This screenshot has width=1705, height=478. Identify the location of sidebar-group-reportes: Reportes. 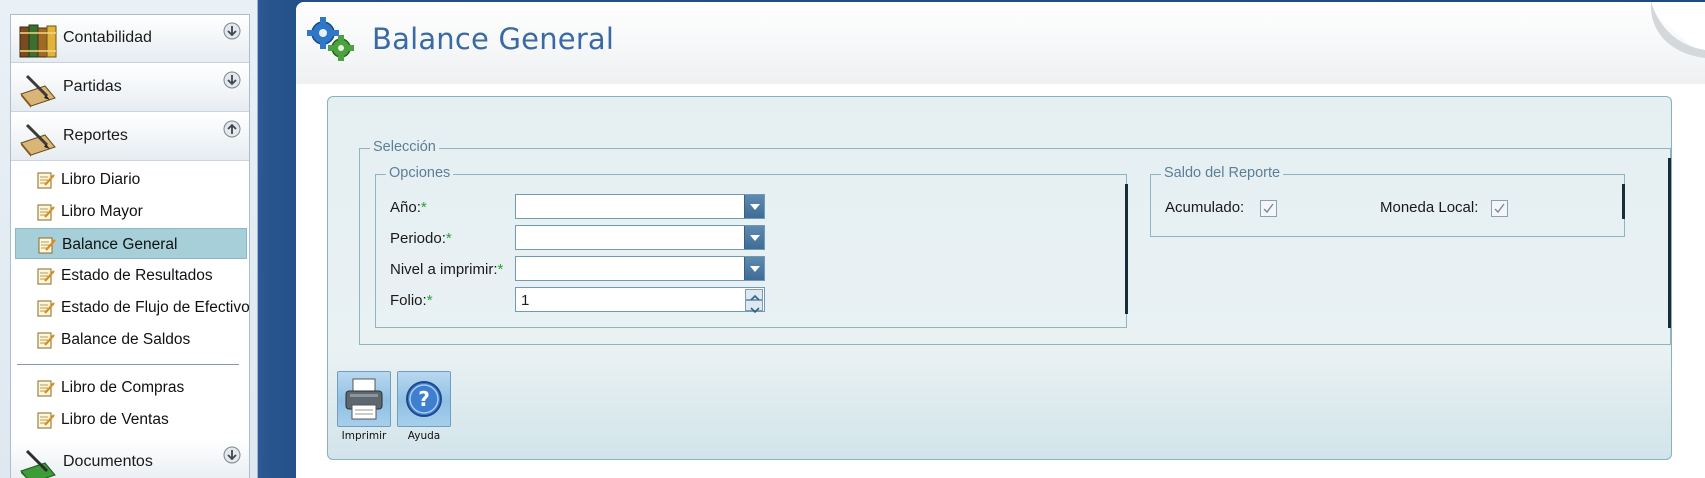
(130, 137).